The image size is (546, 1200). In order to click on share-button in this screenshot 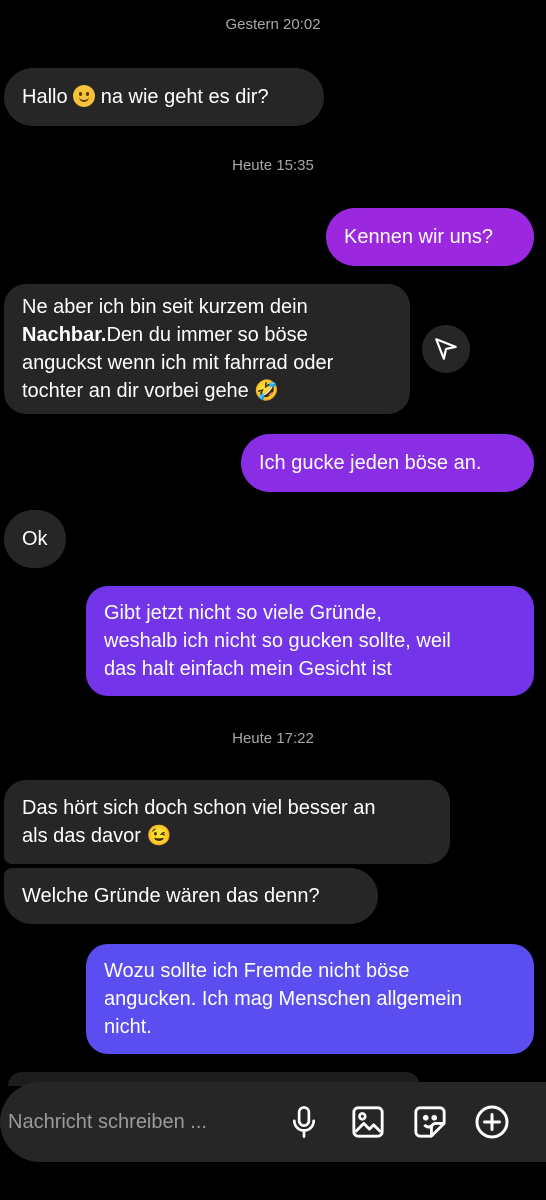, I will do `click(446, 349)`.